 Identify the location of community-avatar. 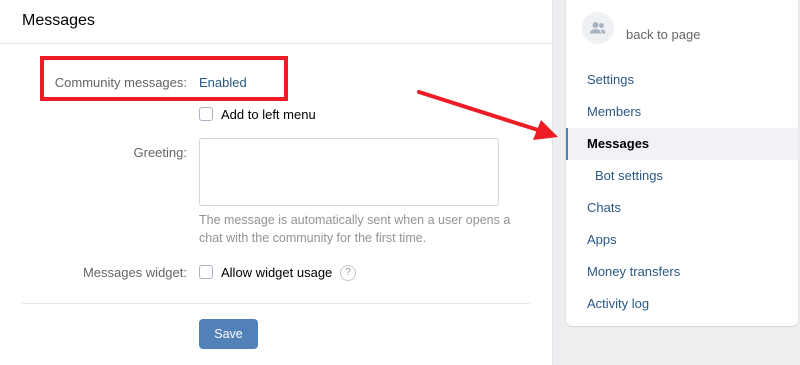
(598, 28).